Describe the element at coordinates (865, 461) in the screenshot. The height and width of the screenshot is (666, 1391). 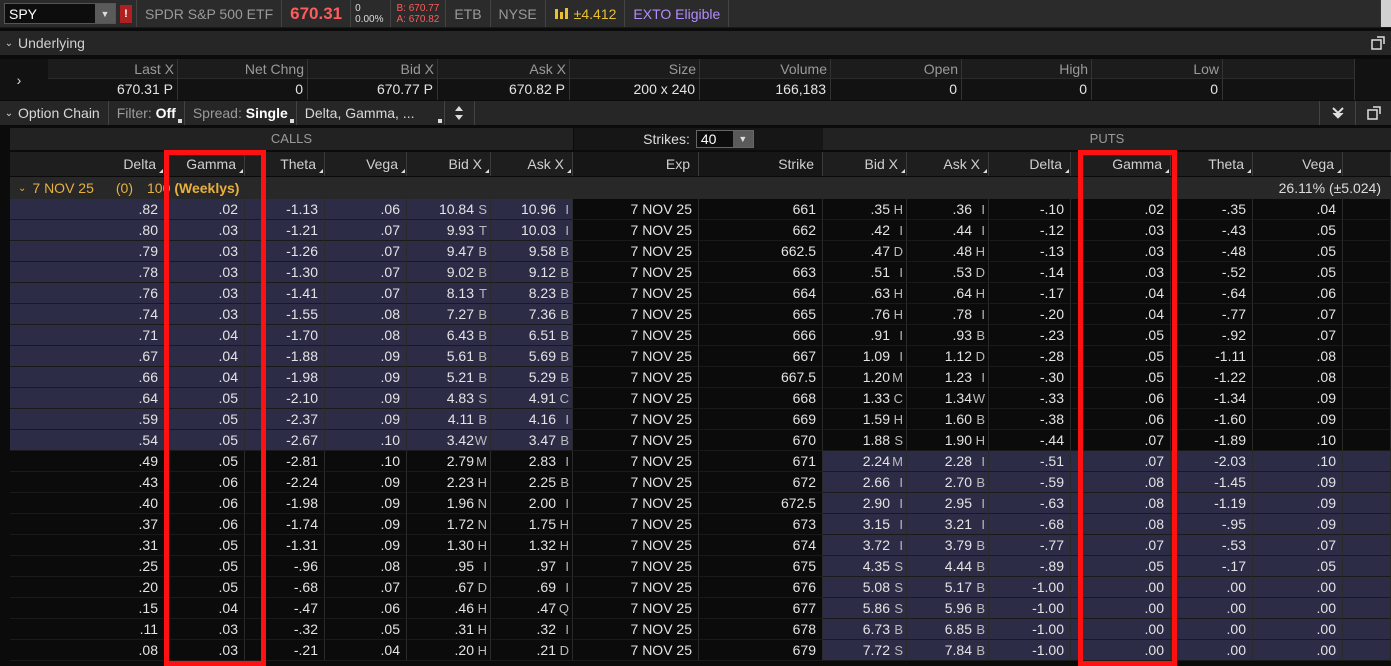
I see `cell-p-bid: 2.24 M` at that location.